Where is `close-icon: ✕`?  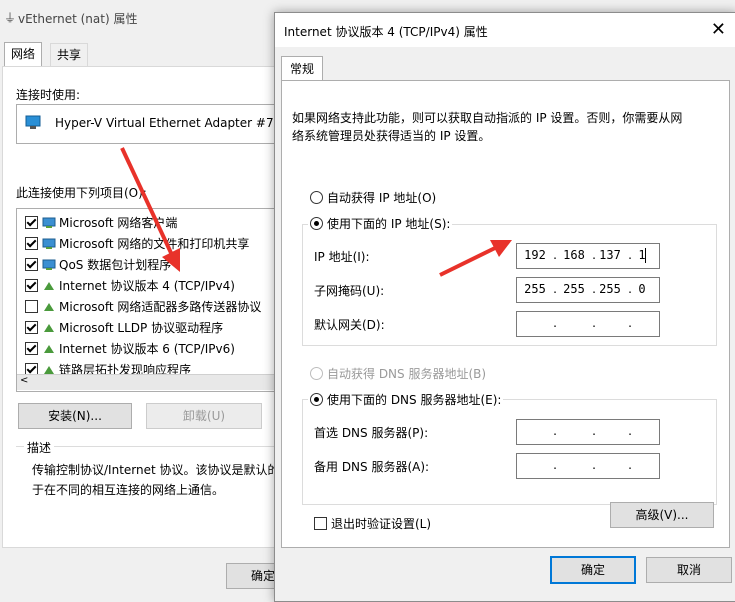 close-icon: ✕ is located at coordinates (718, 29).